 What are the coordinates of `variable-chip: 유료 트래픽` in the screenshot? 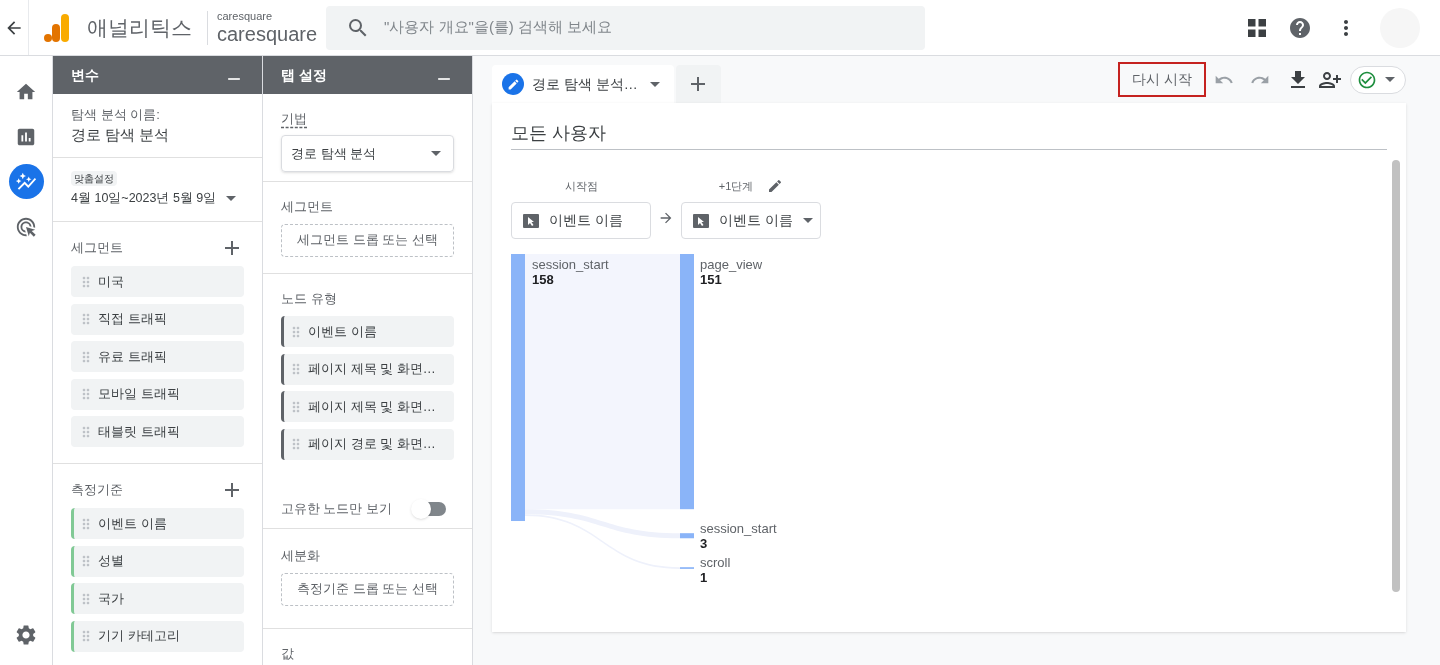 It's located at (157, 356).